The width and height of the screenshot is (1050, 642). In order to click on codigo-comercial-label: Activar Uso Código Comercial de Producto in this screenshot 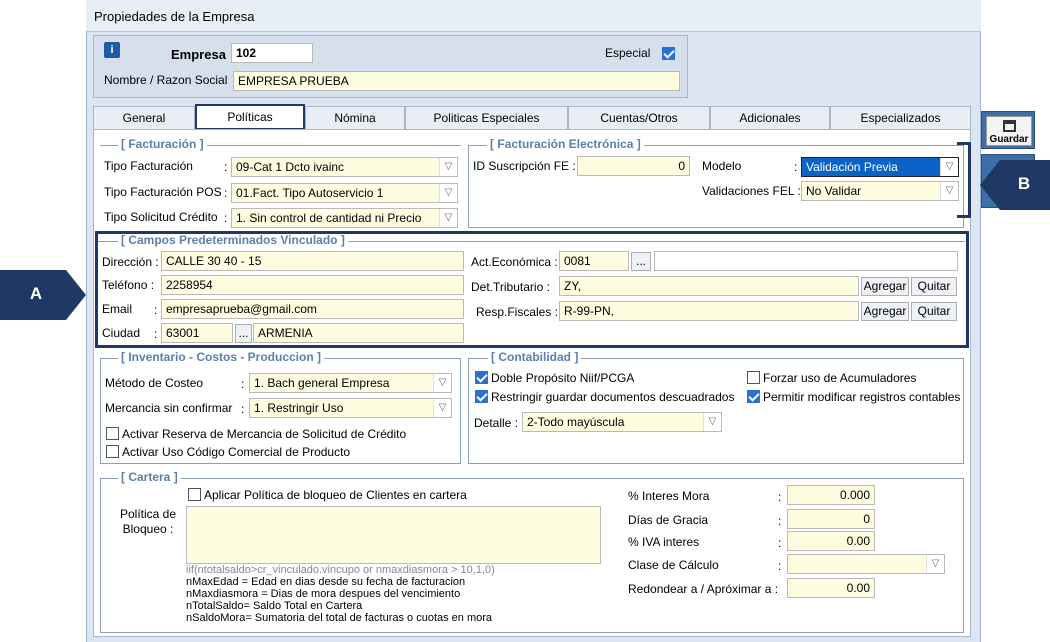, I will do `click(236, 452)`.